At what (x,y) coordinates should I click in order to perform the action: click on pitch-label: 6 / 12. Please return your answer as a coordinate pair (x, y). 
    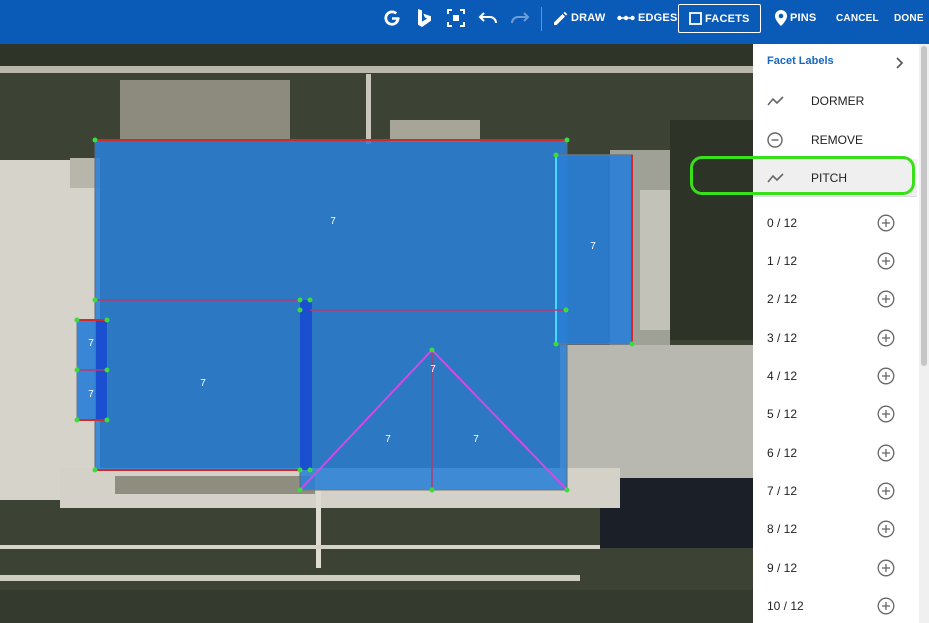
    Looking at the image, I should click on (782, 453).